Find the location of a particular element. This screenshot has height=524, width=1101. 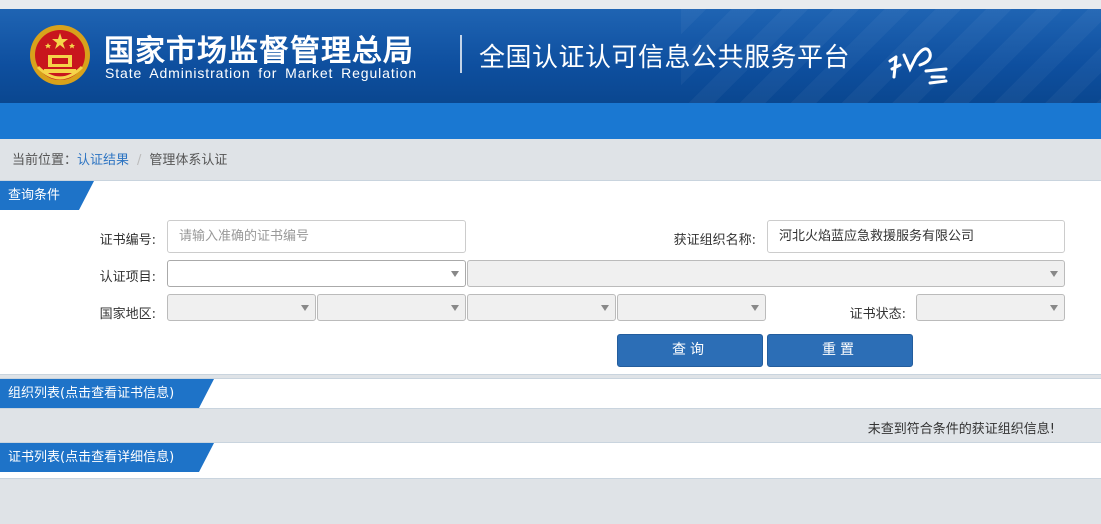

org-name-label: 获证组织名称: is located at coordinates (714, 240).